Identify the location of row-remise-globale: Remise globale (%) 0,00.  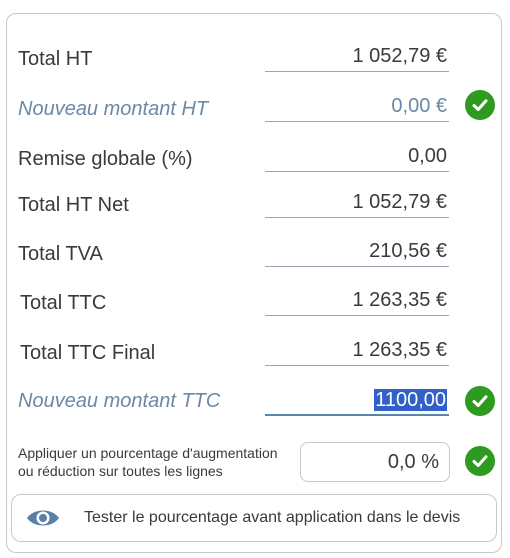
(254, 155).